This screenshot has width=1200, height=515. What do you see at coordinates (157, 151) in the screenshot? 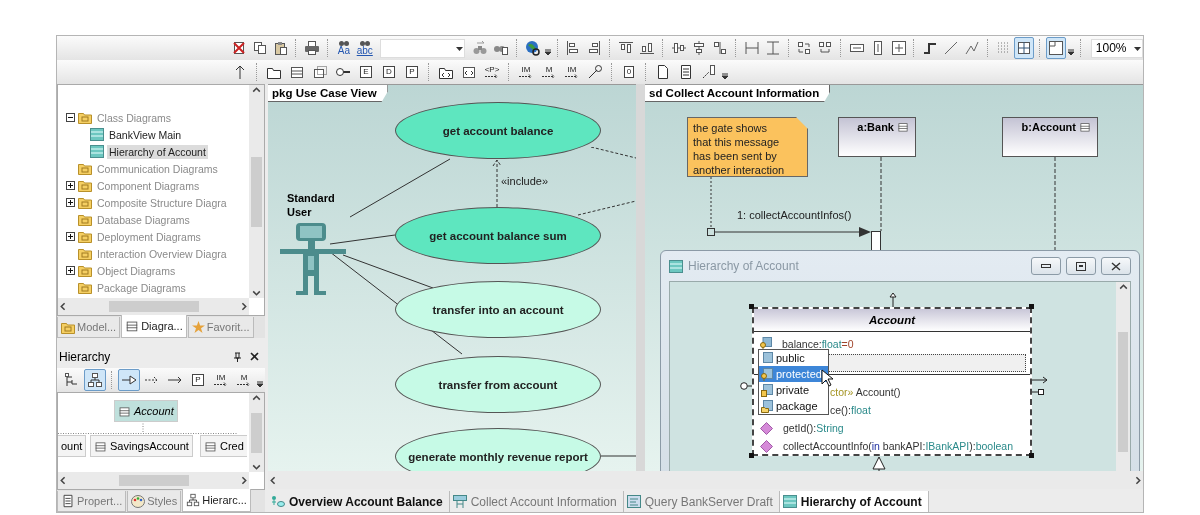
I see `tree-item: Hierarchy of Account` at bounding box center [157, 151].